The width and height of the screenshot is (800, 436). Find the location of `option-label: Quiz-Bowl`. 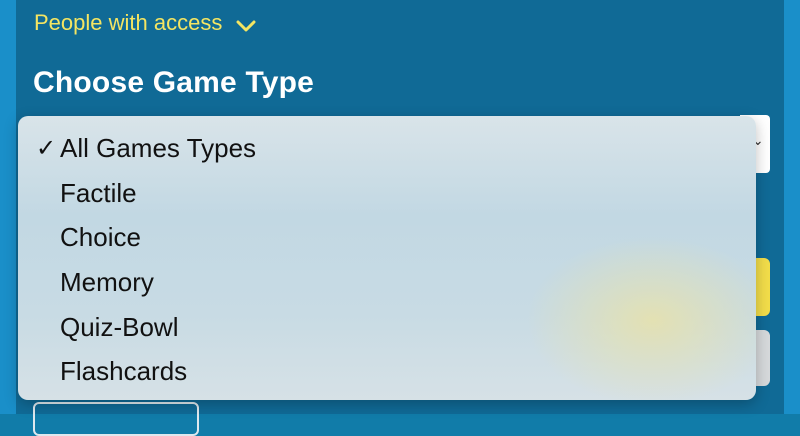

option-label: Quiz-Bowl is located at coordinates (119, 326).